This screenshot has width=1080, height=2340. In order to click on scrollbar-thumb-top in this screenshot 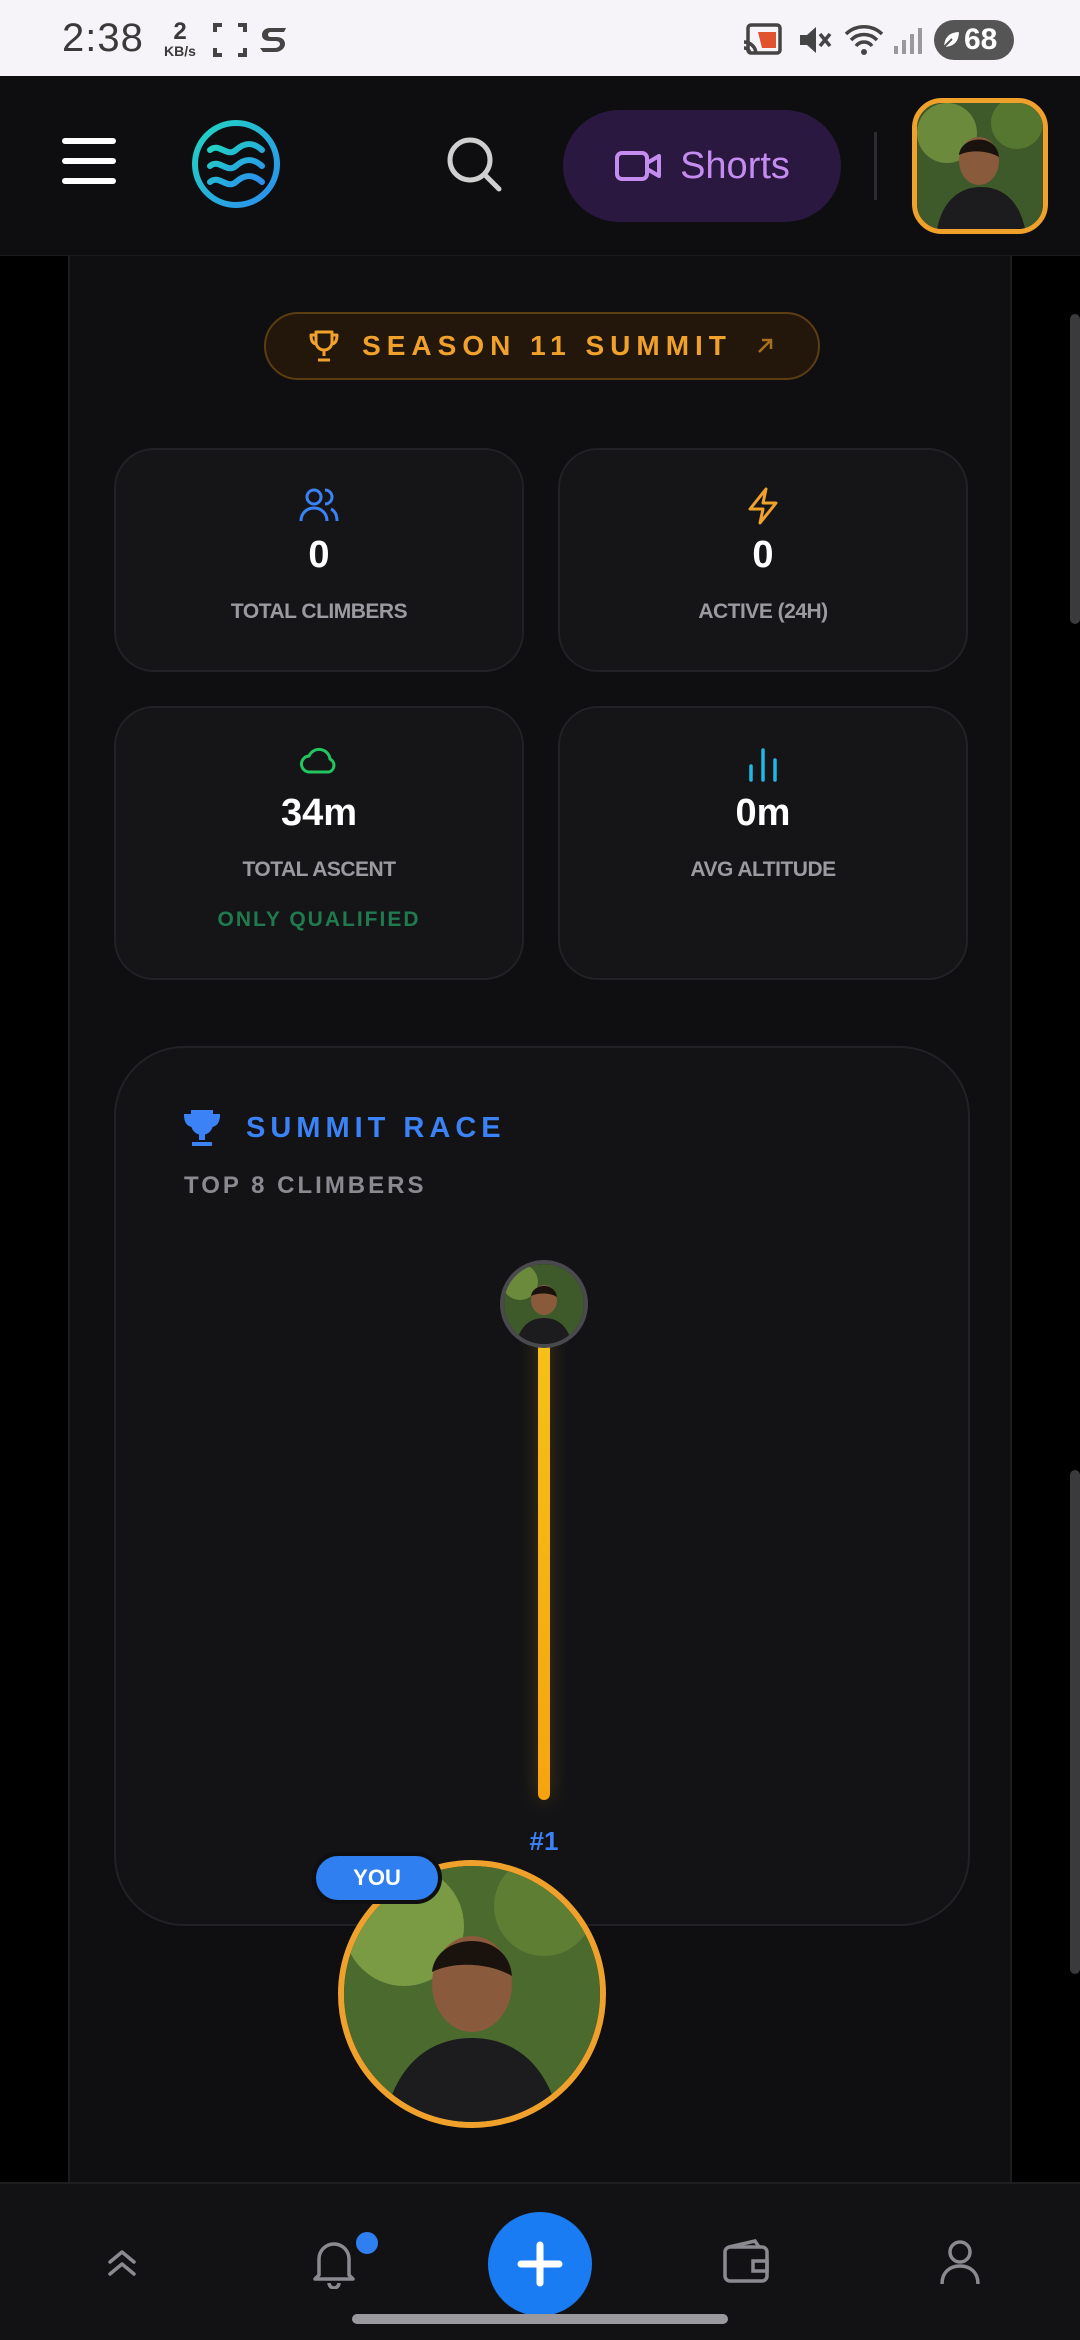, I will do `click(1075, 469)`.